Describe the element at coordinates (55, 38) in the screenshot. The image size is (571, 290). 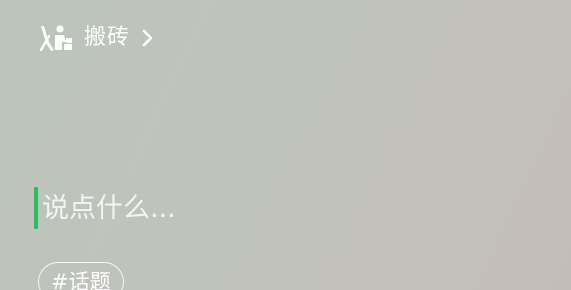
I see `worker-carrying-bricks-icon` at that location.